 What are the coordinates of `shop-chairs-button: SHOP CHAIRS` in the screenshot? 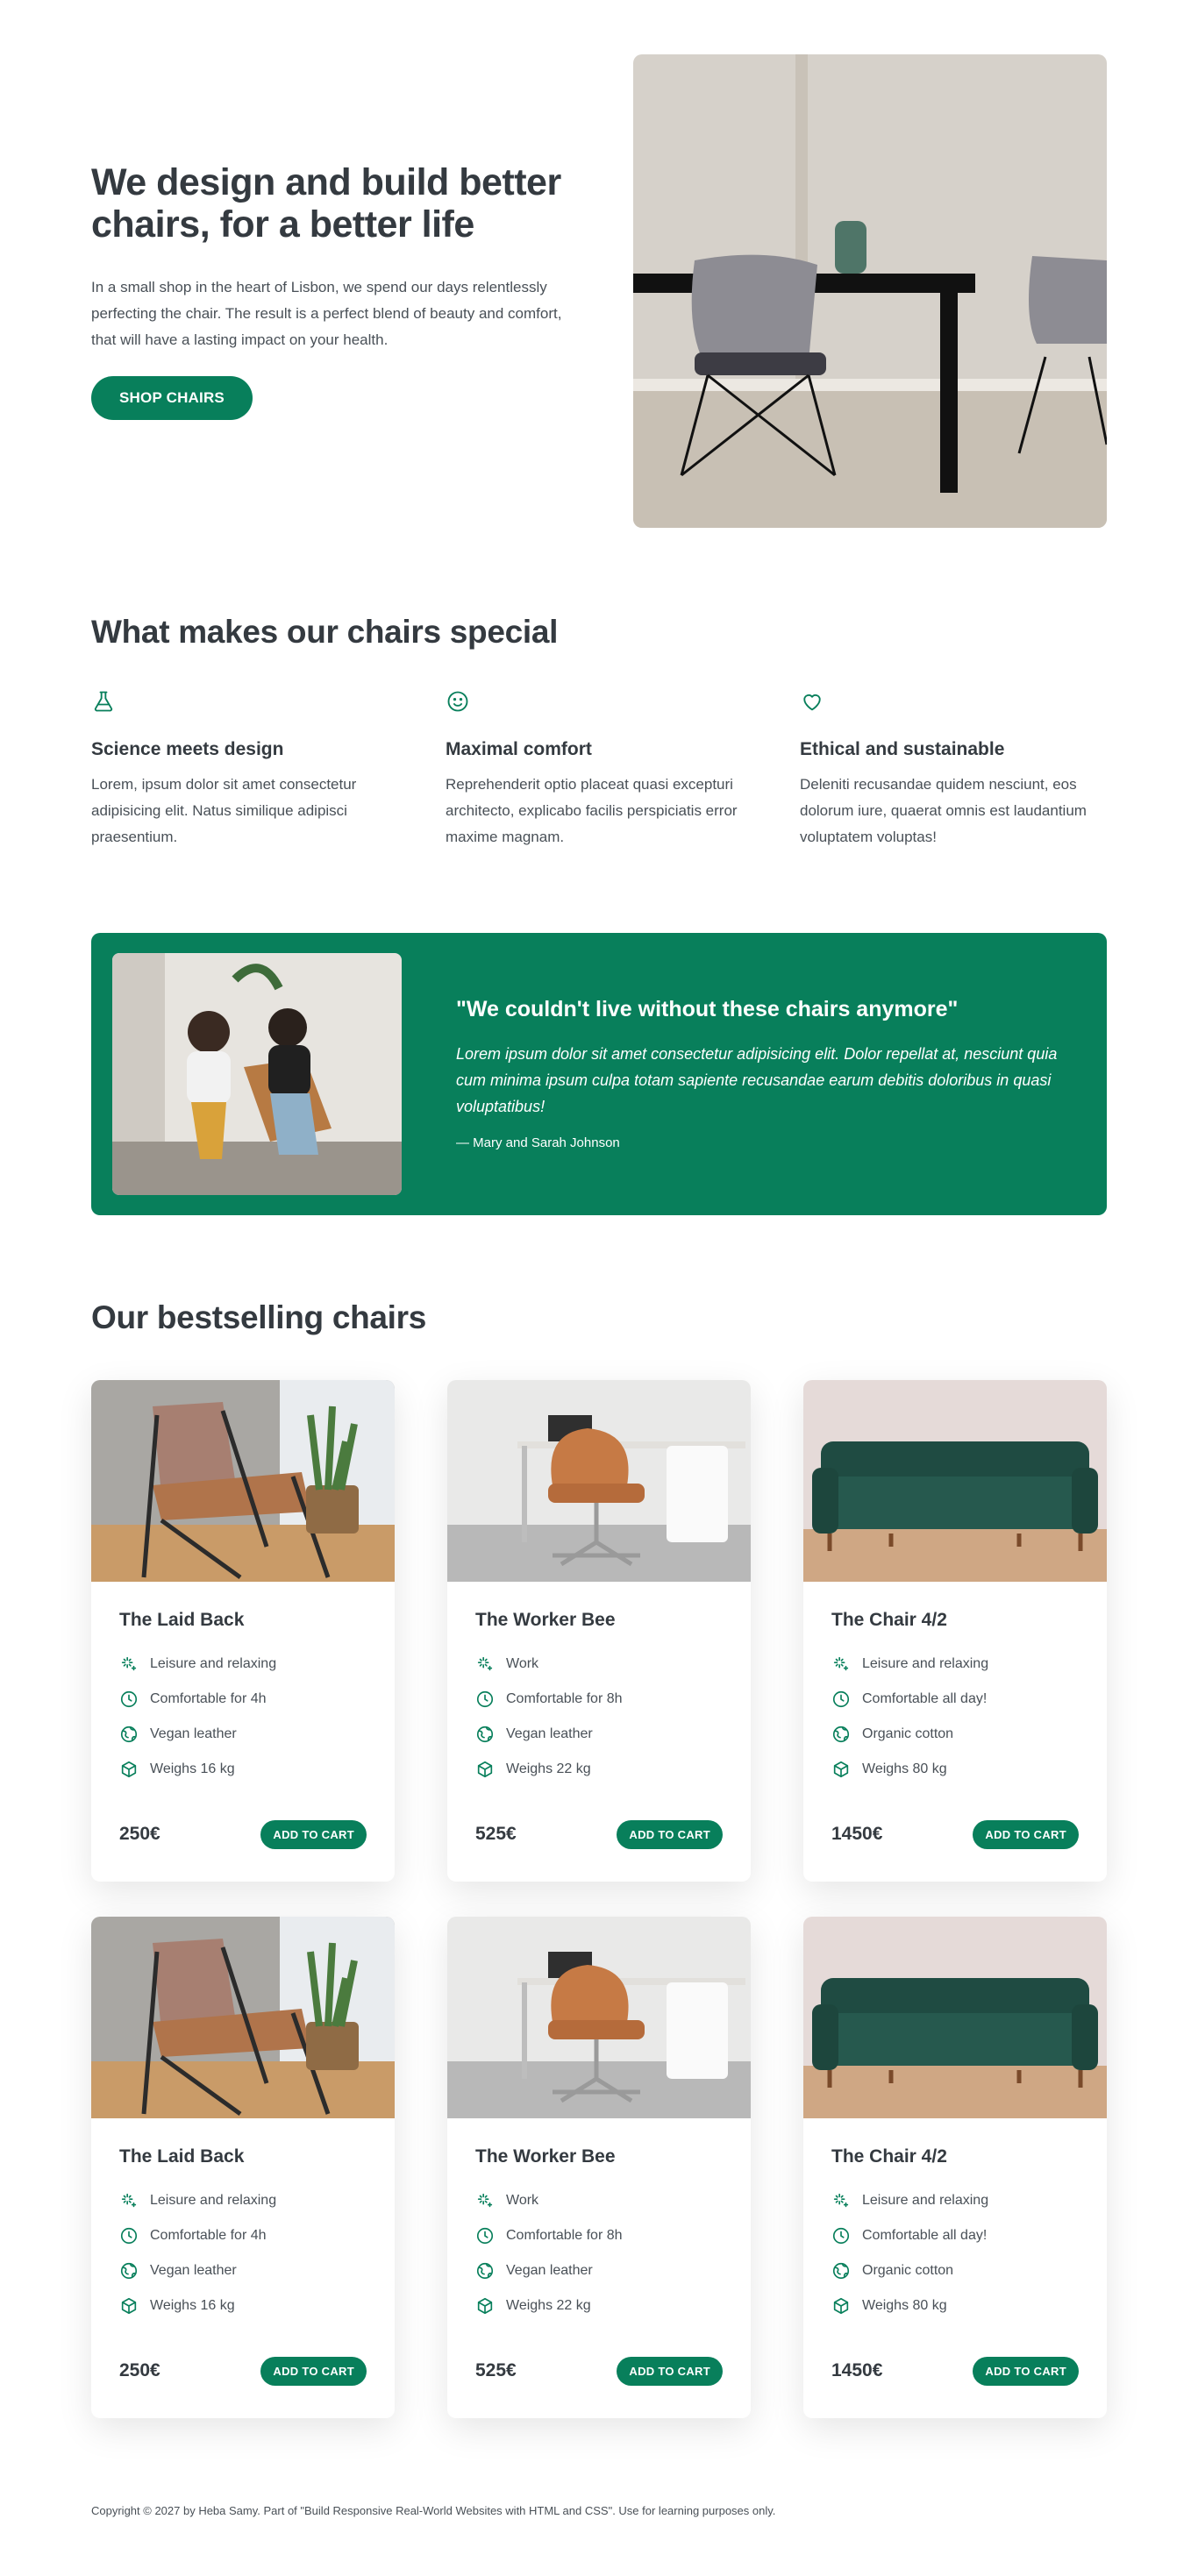 It's located at (172, 398).